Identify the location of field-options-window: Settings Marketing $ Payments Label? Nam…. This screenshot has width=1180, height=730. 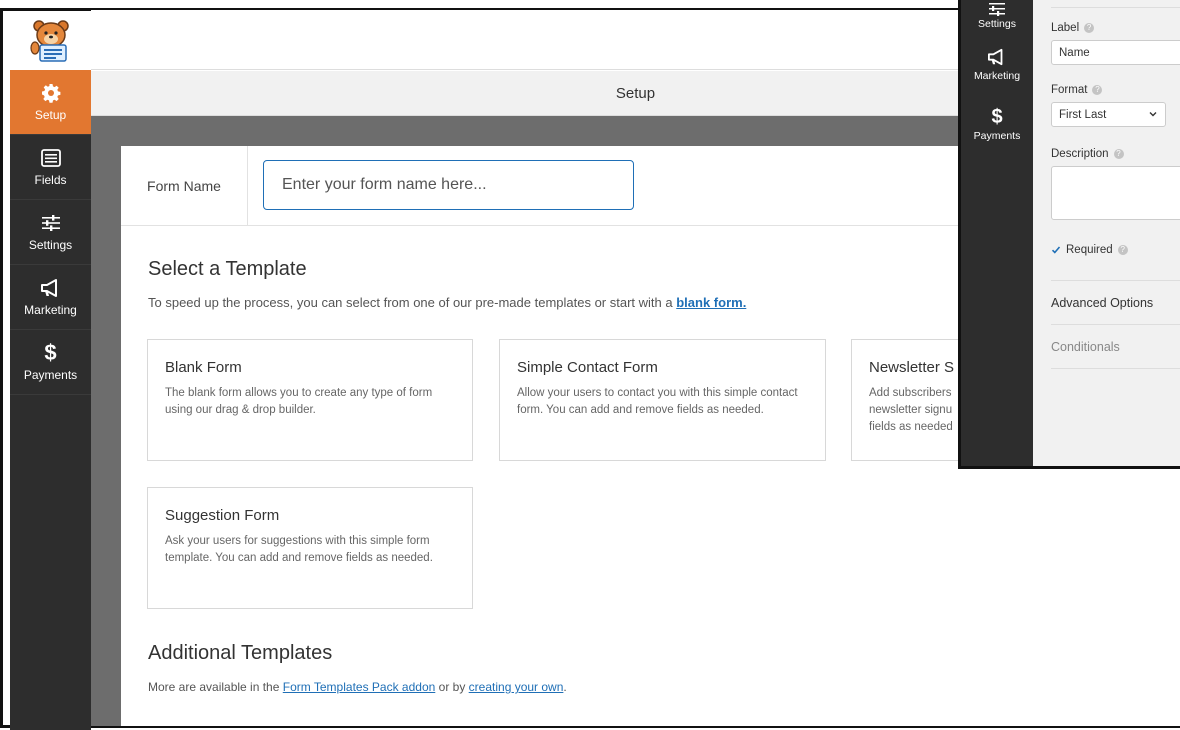
(1069, 234).